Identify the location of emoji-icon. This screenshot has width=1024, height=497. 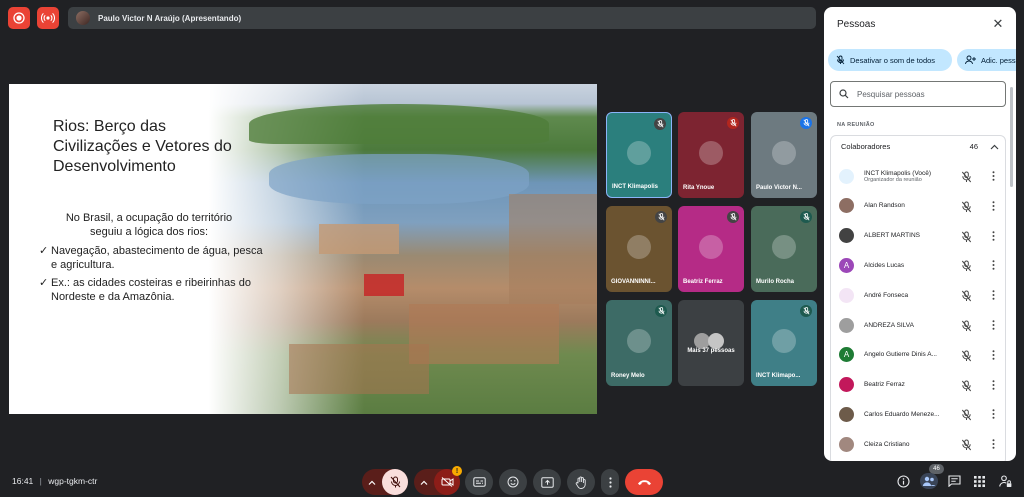
(513, 482).